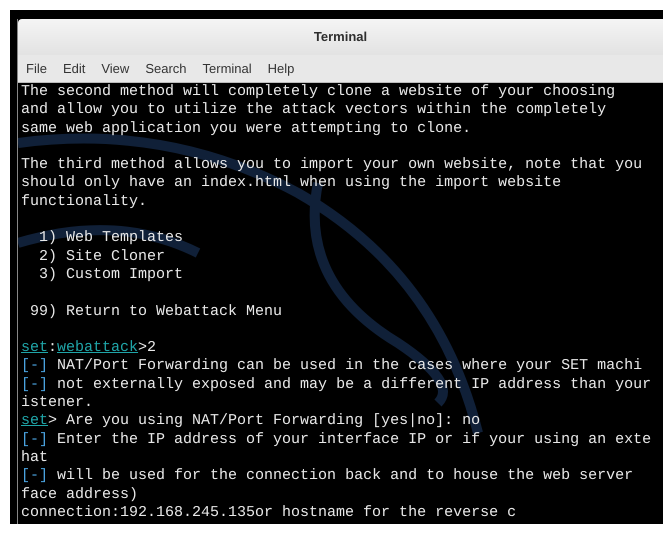 The width and height of the screenshot is (663, 534). What do you see at coordinates (281, 68) in the screenshot?
I see `menu-item: Help` at bounding box center [281, 68].